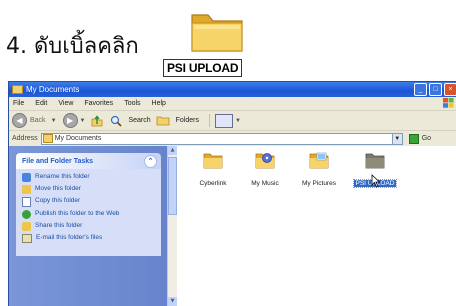 This screenshot has width=456, height=306. I want to click on move-folder-icon, so click(26, 189).